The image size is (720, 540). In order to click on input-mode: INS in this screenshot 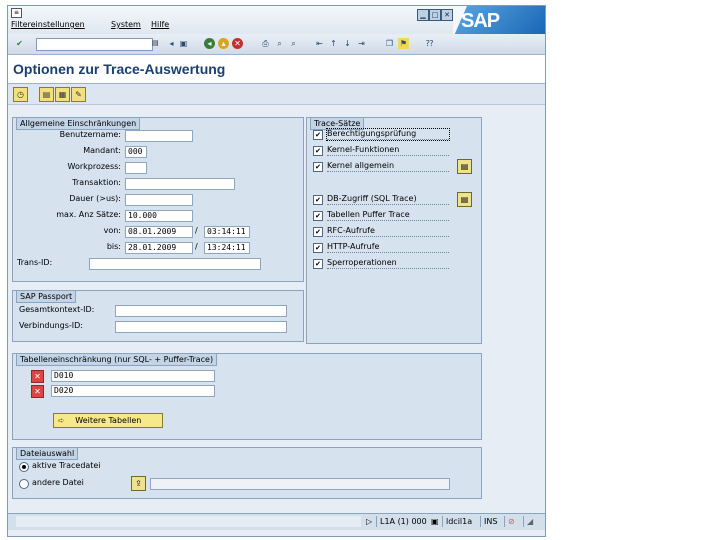, I will do `click(488, 521)`.